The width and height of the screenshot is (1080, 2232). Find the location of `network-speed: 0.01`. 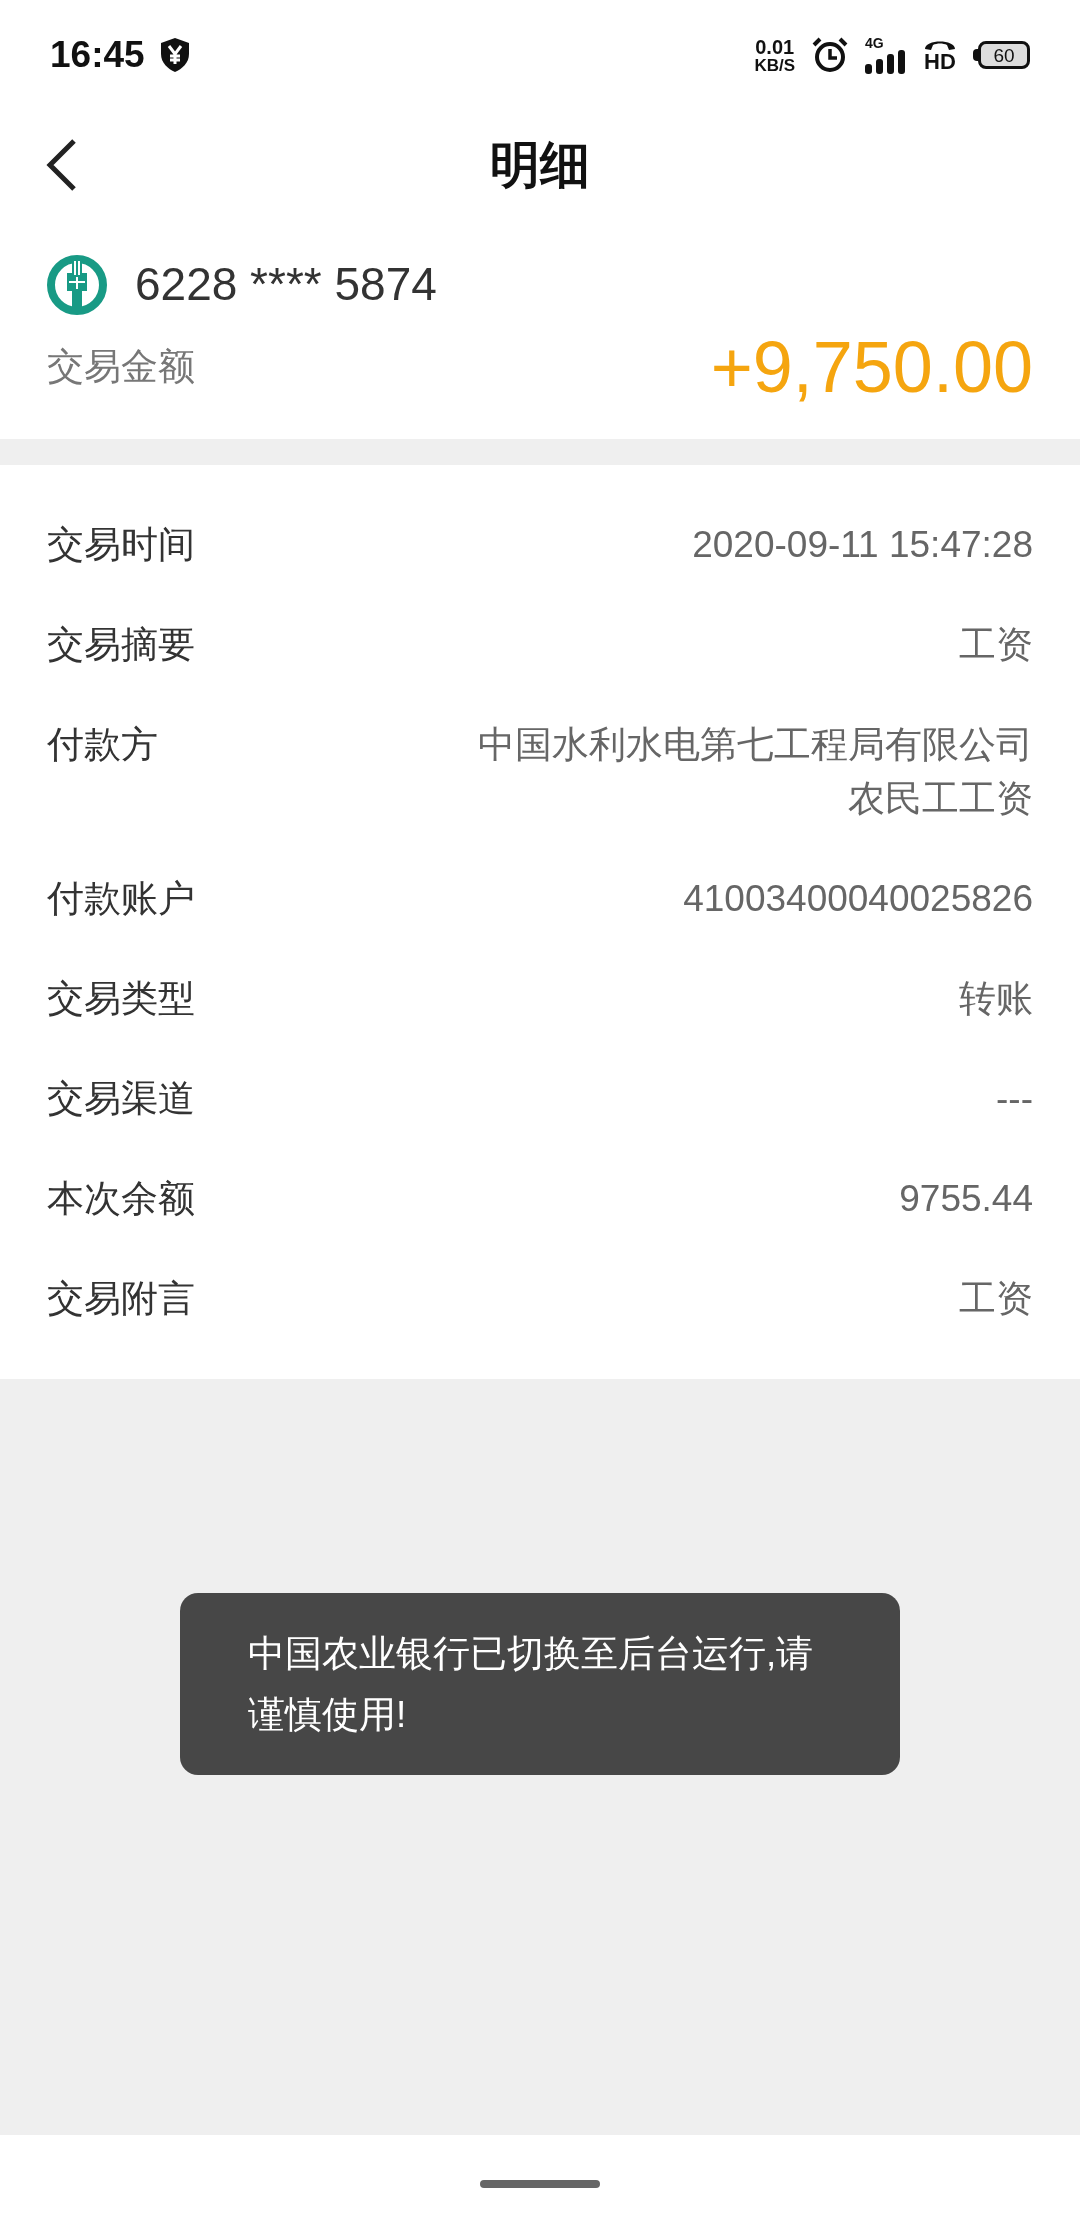

network-speed: 0.01 is located at coordinates (775, 46).